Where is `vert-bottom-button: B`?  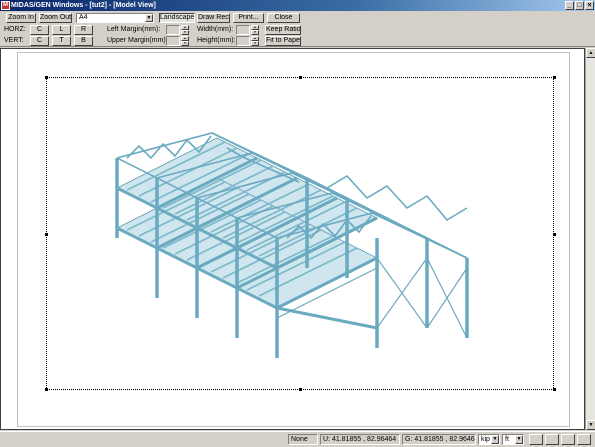
vert-bottom-button: B is located at coordinates (83, 41).